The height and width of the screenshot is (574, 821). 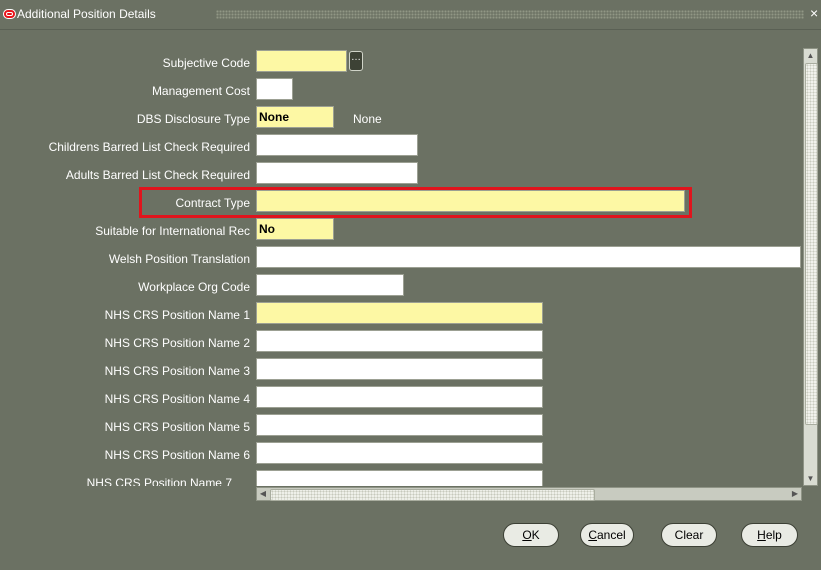 I want to click on help-button: Help, so click(x=769, y=535).